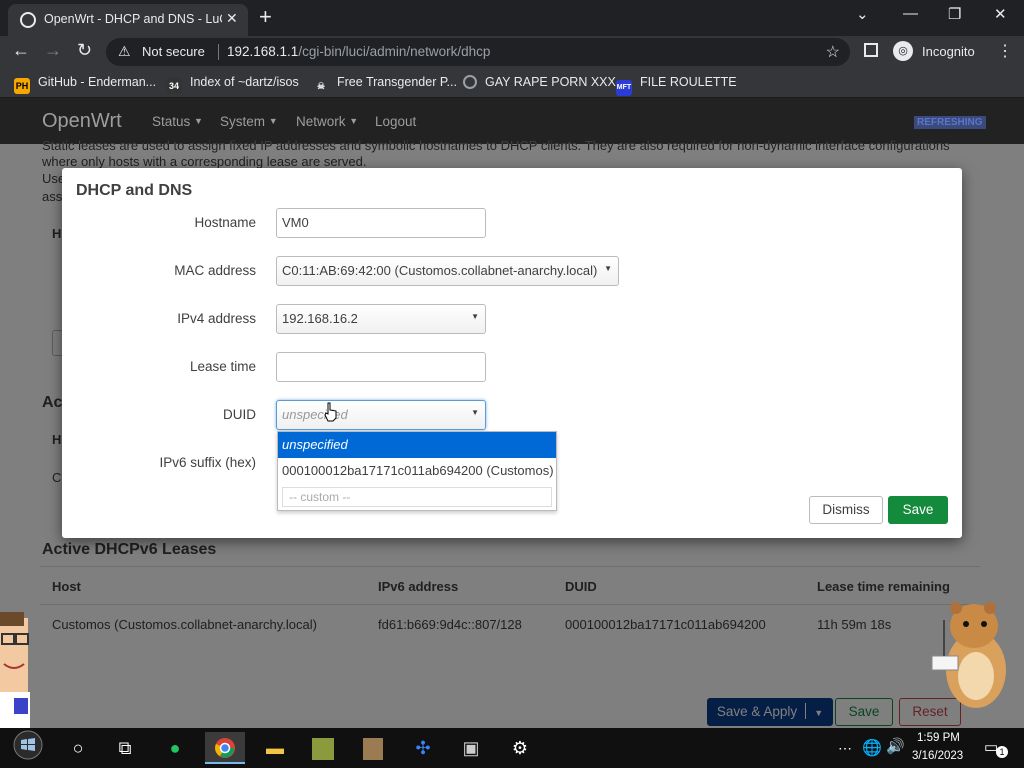 Image resolution: width=1024 pixels, height=768 pixels. I want to click on bookmark-label: FILE ROULETTE, so click(688, 82).